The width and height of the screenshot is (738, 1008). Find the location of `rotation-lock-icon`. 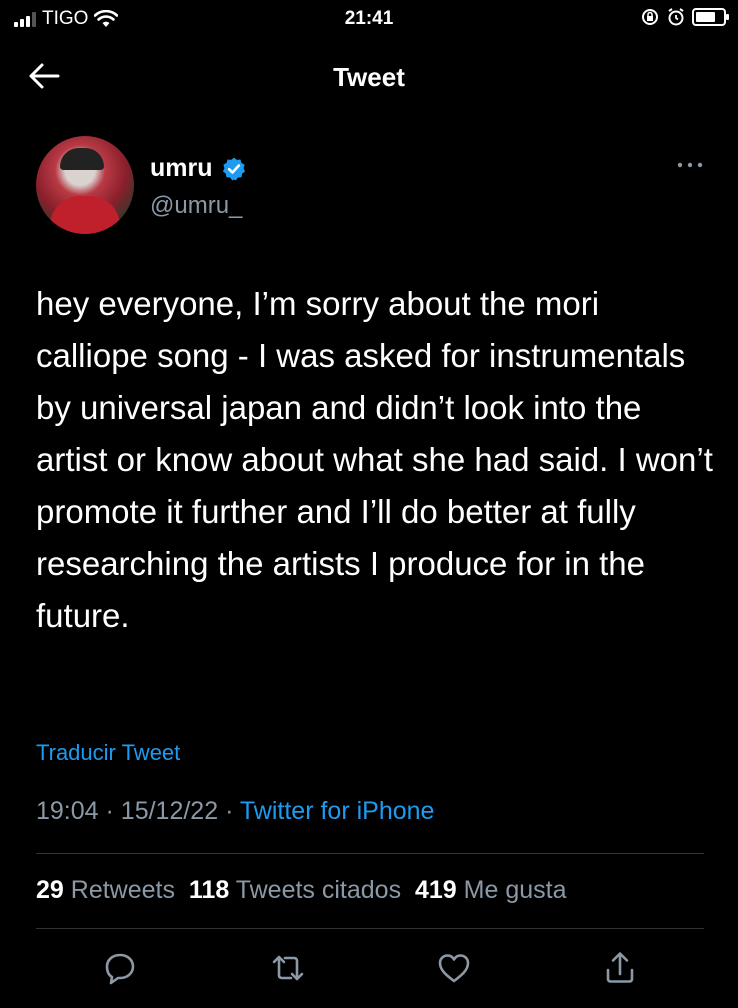

rotation-lock-icon is located at coordinates (650, 17).